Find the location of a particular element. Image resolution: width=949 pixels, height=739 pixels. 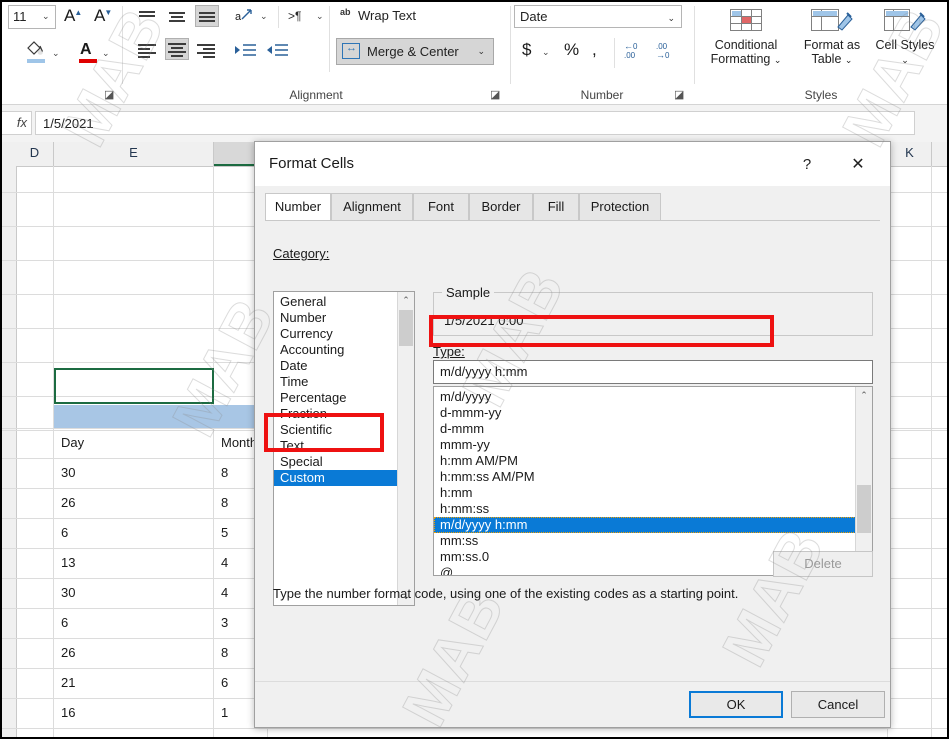

merge-and-center-button: Merge & Center ⌄ is located at coordinates (415, 51).